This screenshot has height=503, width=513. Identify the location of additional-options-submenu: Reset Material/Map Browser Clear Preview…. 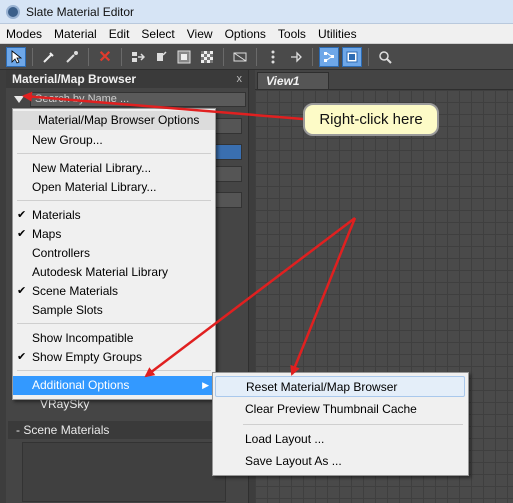
(340, 424).